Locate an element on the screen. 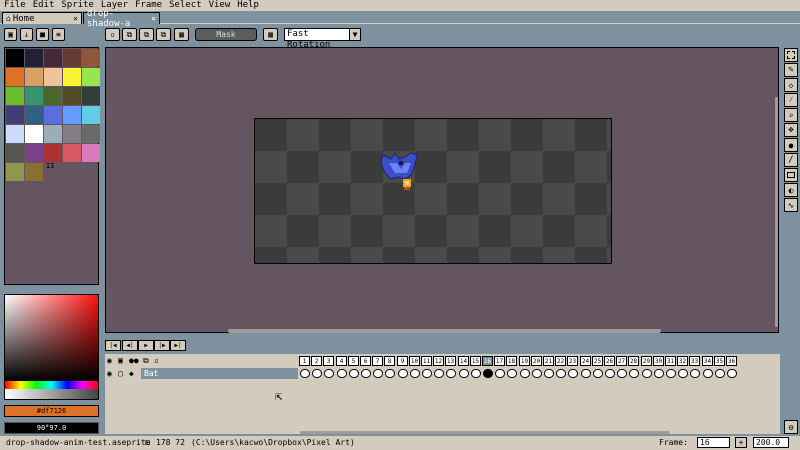  frame-header: 34 is located at coordinates (707, 361).